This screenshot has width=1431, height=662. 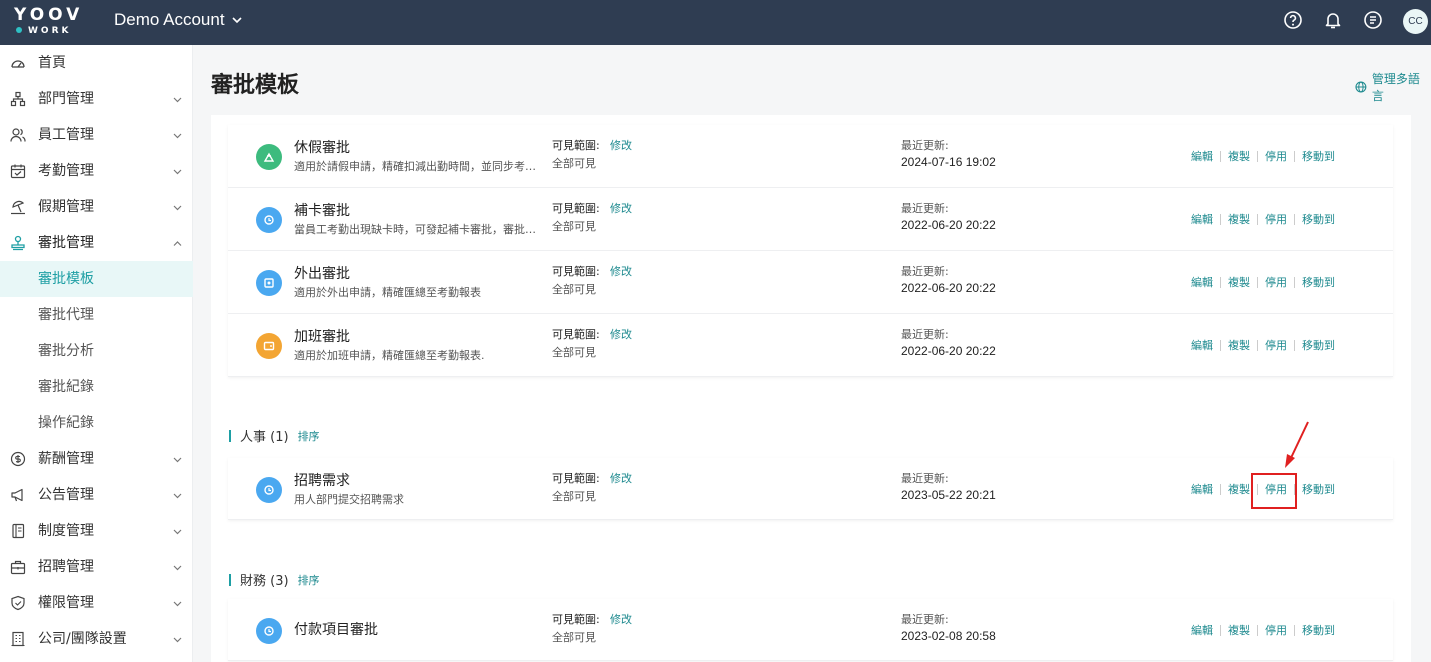 I want to click on org-icon, so click(x=18, y=99).